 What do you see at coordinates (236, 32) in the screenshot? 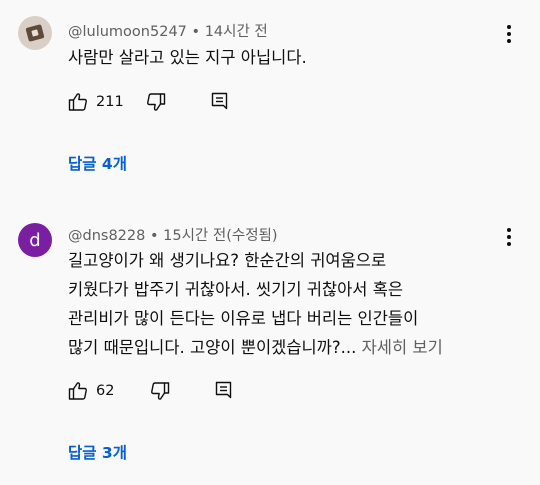
I see `comment-time: 14시간 전` at bounding box center [236, 32].